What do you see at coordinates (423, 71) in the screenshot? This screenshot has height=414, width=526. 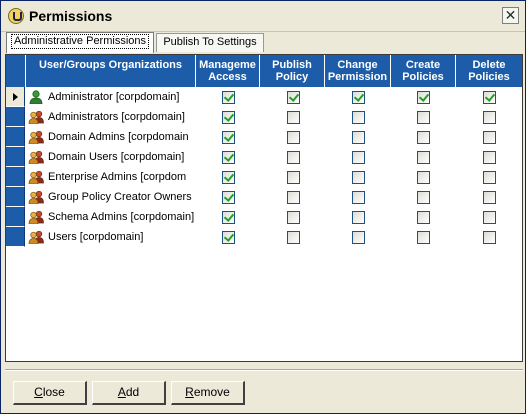 I see `header-create-policies: Create Policies` at bounding box center [423, 71].